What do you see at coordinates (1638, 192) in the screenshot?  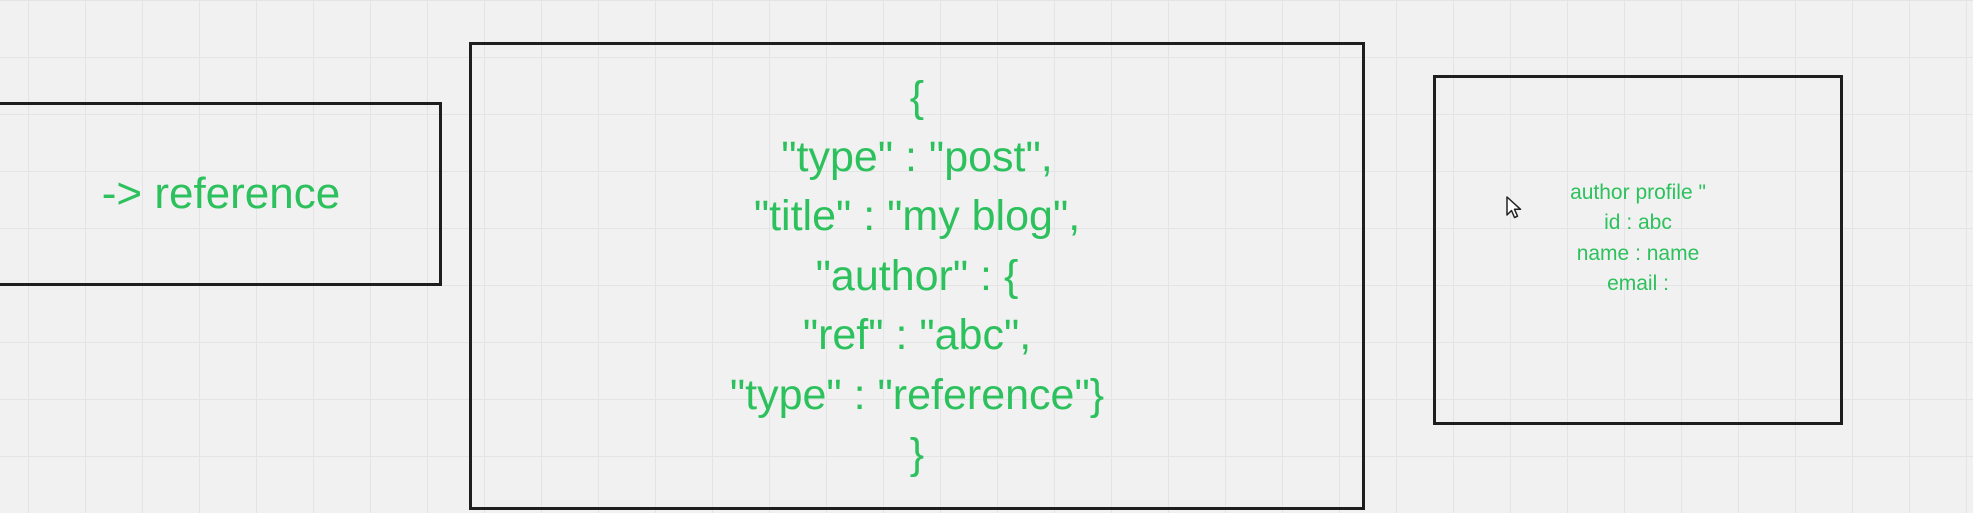 I see `profile-line: author profile "` at bounding box center [1638, 192].